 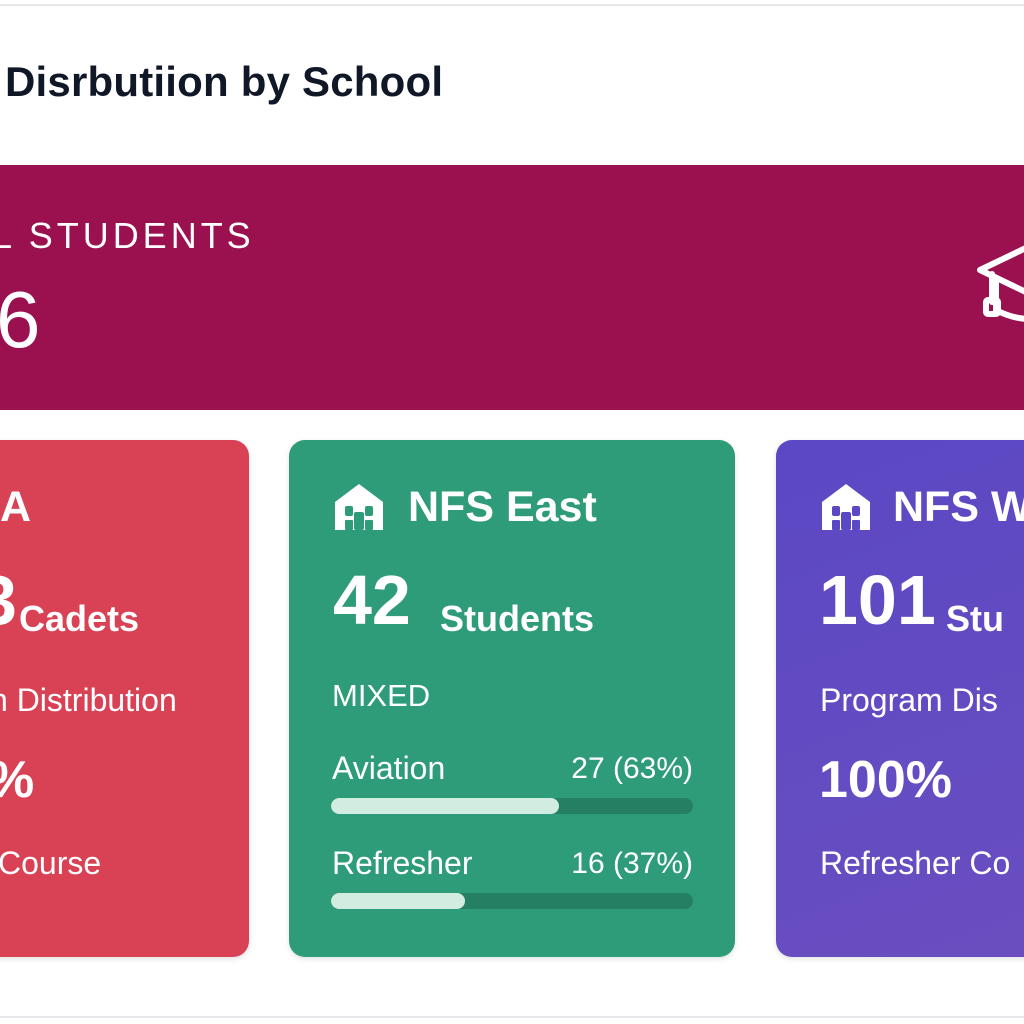 I want to click on program-course-label: Course, so click(x=51, y=863).